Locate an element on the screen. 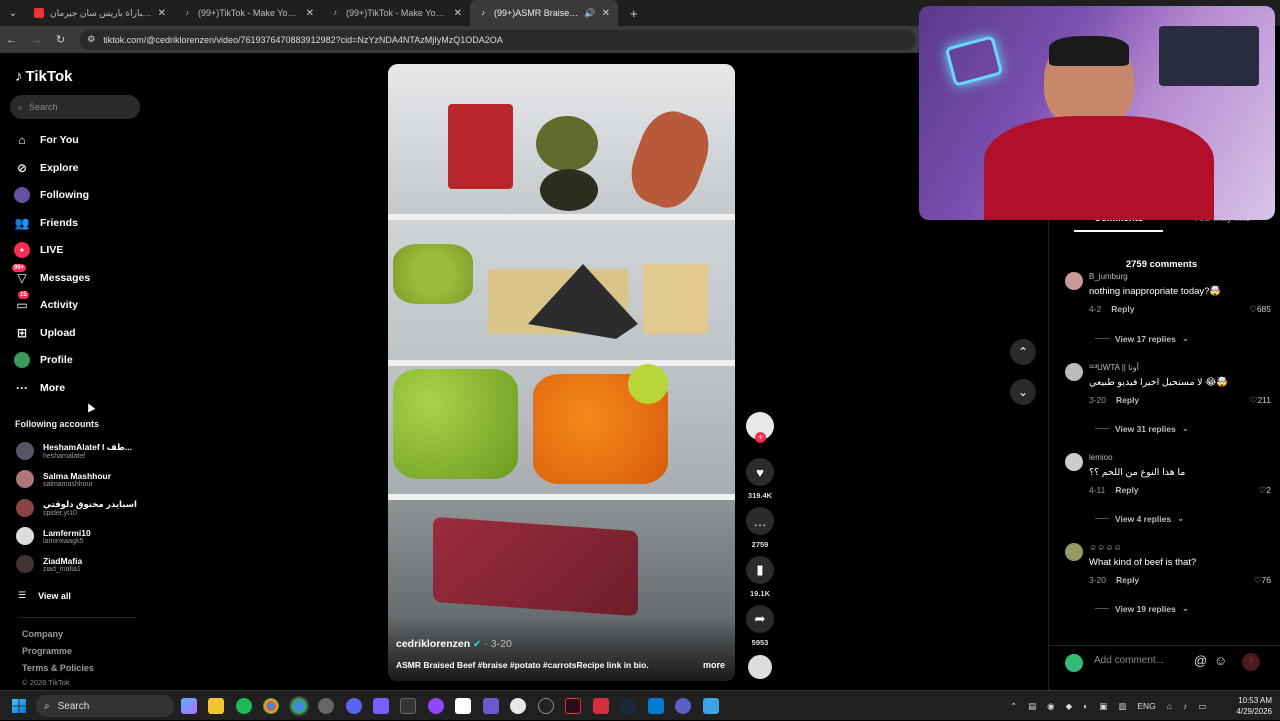  tab-search-icon: ⌄ is located at coordinates (13, 13).